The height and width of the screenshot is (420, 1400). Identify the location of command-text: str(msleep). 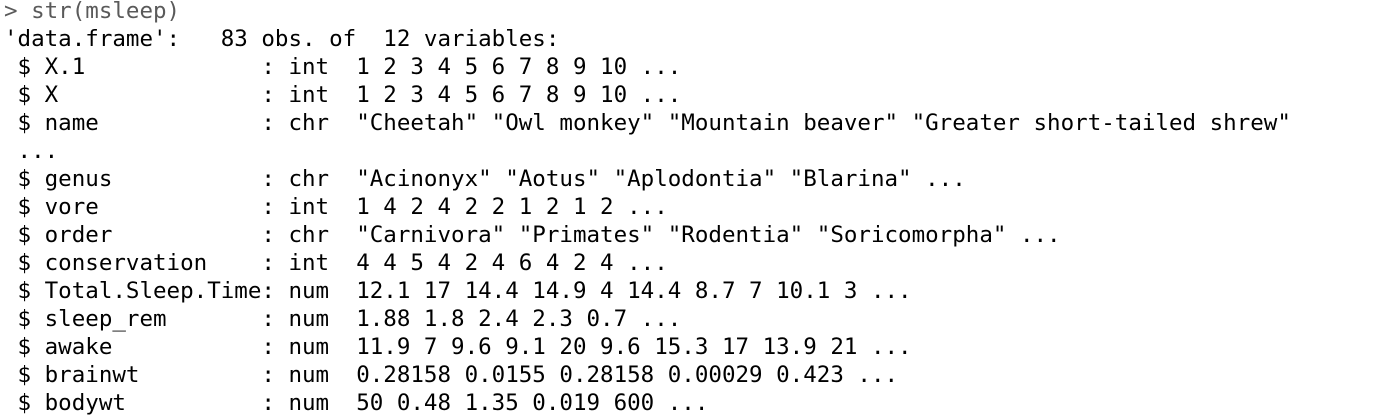
(106, 12).